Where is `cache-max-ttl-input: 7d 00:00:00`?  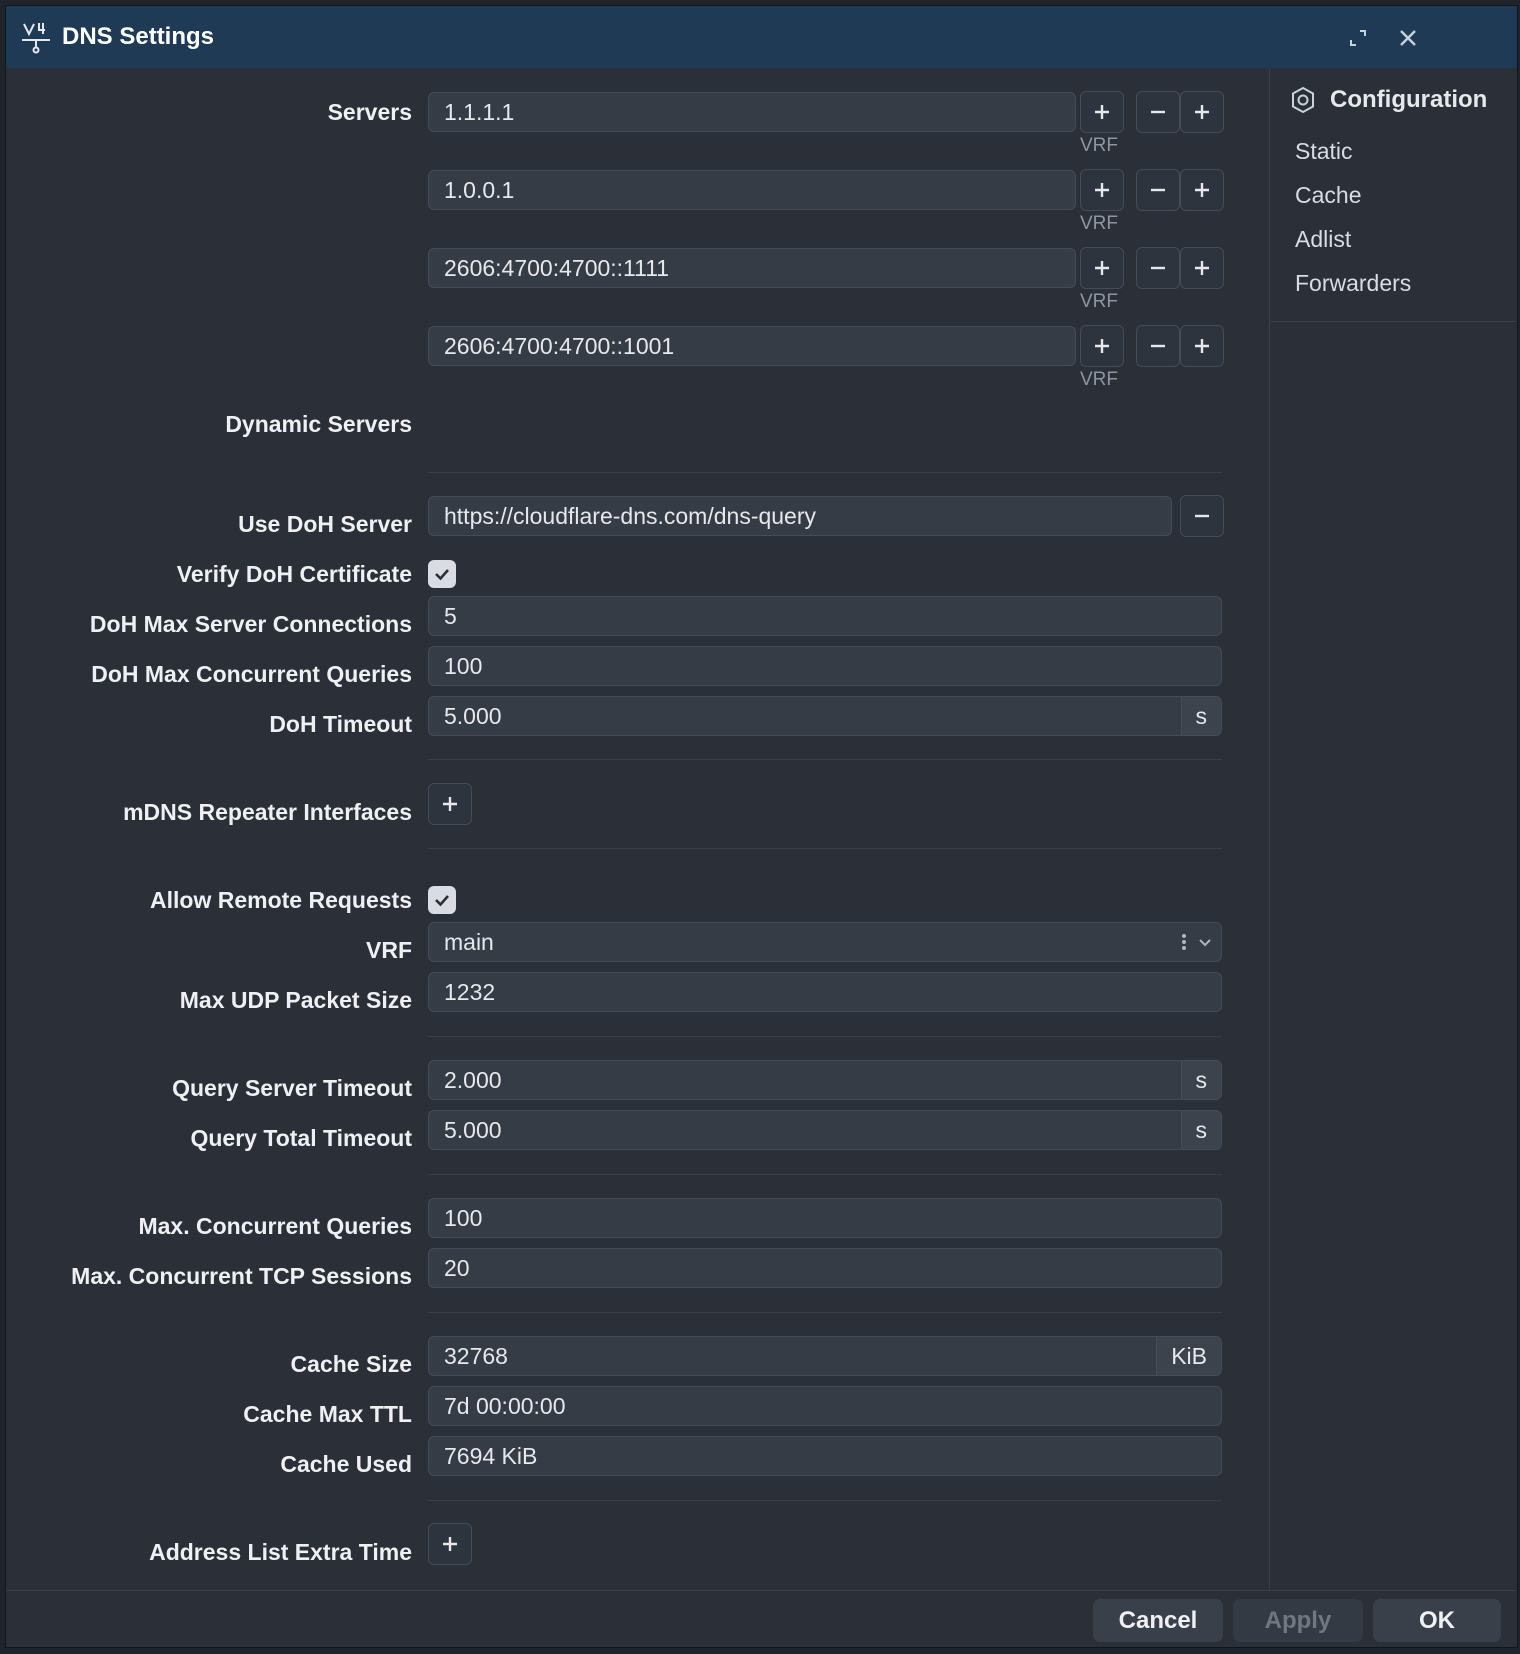 cache-max-ttl-input: 7d 00:00:00 is located at coordinates (825, 1406).